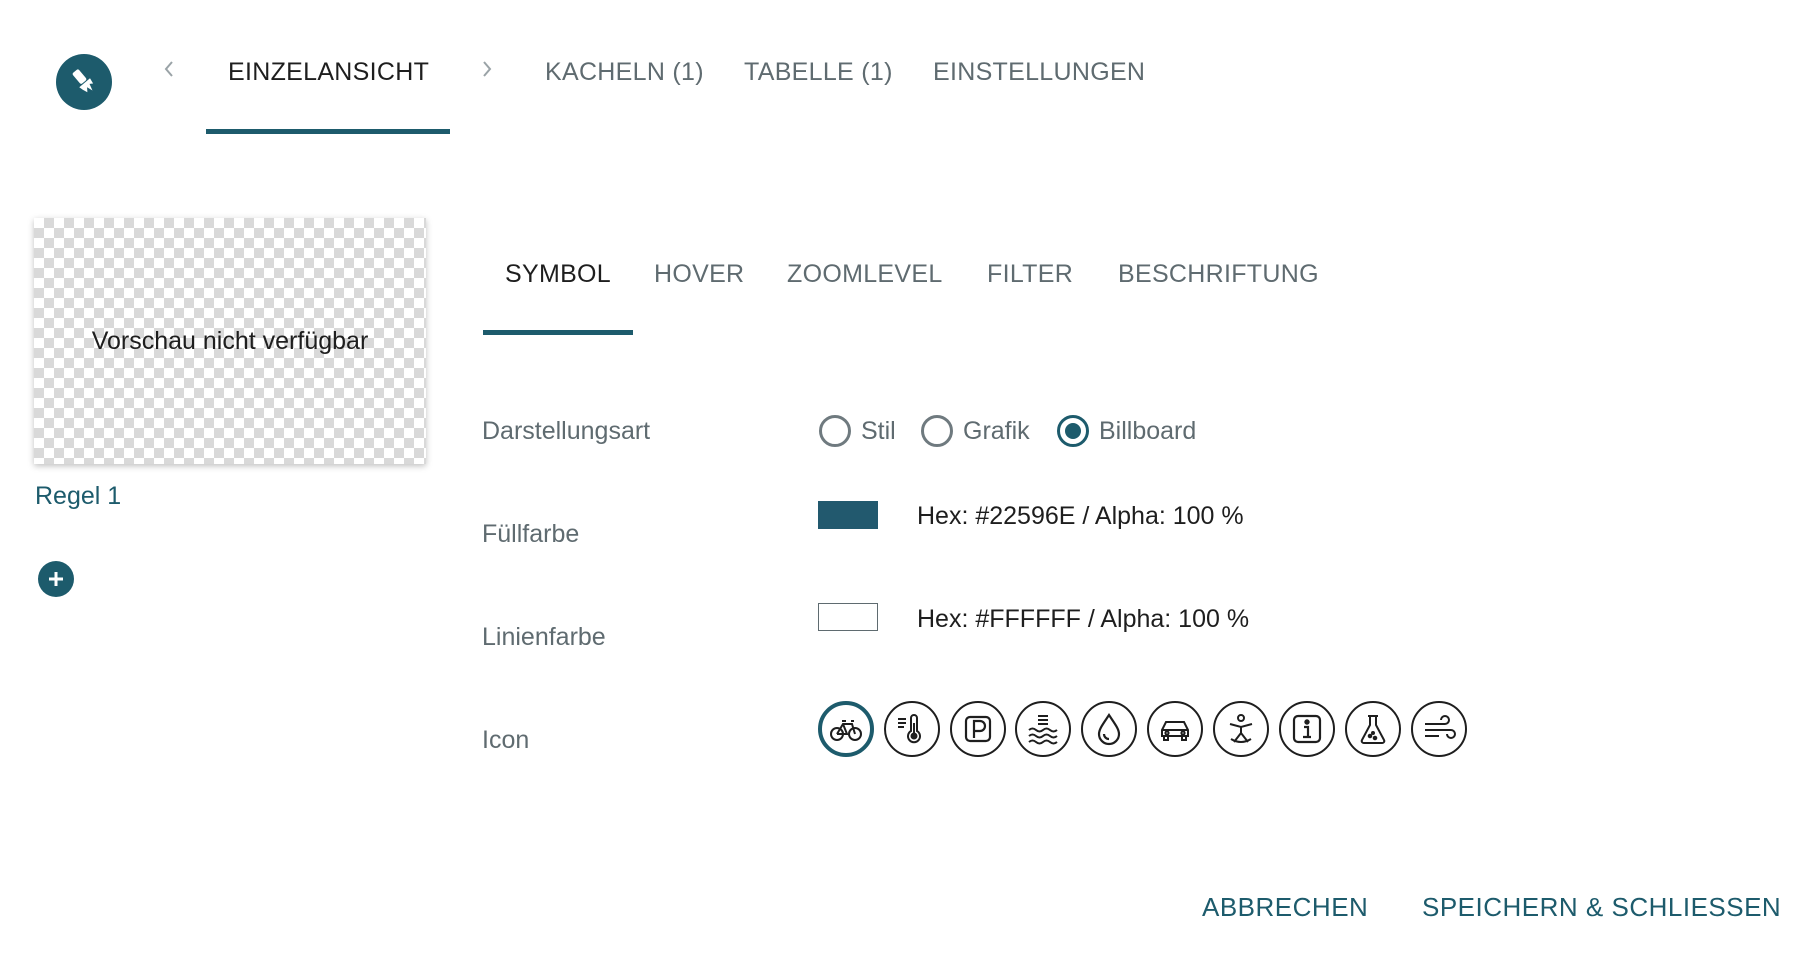 The image size is (1800, 959). I want to click on water-drop-icon, so click(1109, 729).